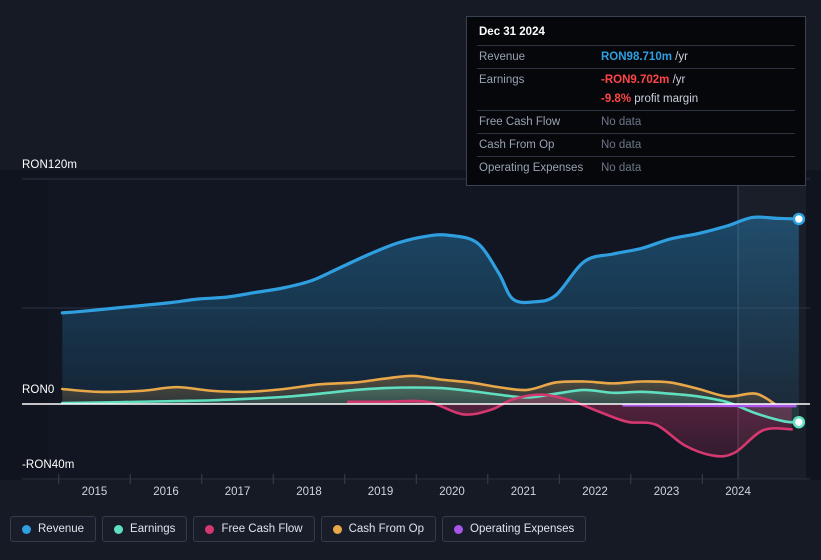 The image size is (821, 560). I want to click on y-axis-label-top: RON120m, so click(50, 165).